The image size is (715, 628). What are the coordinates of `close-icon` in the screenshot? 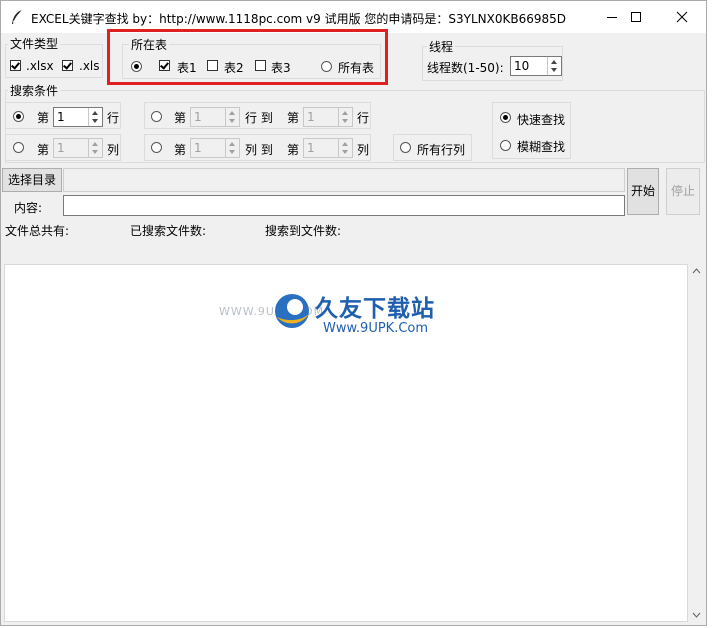 It's located at (682, 17).